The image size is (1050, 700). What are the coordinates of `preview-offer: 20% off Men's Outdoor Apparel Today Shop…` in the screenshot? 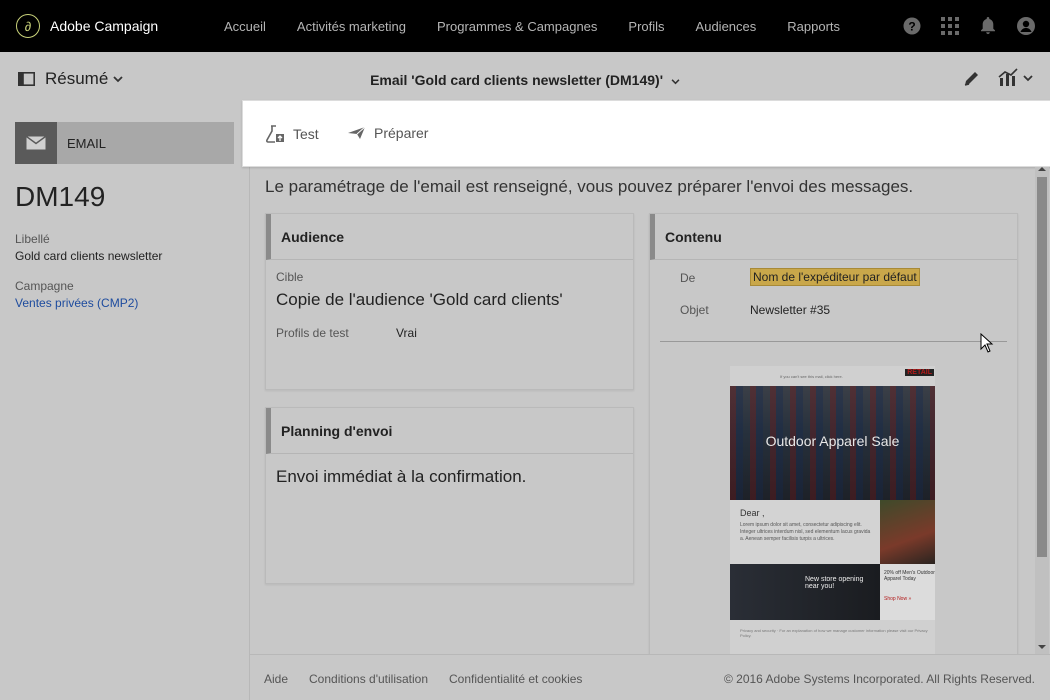 It's located at (907, 592).